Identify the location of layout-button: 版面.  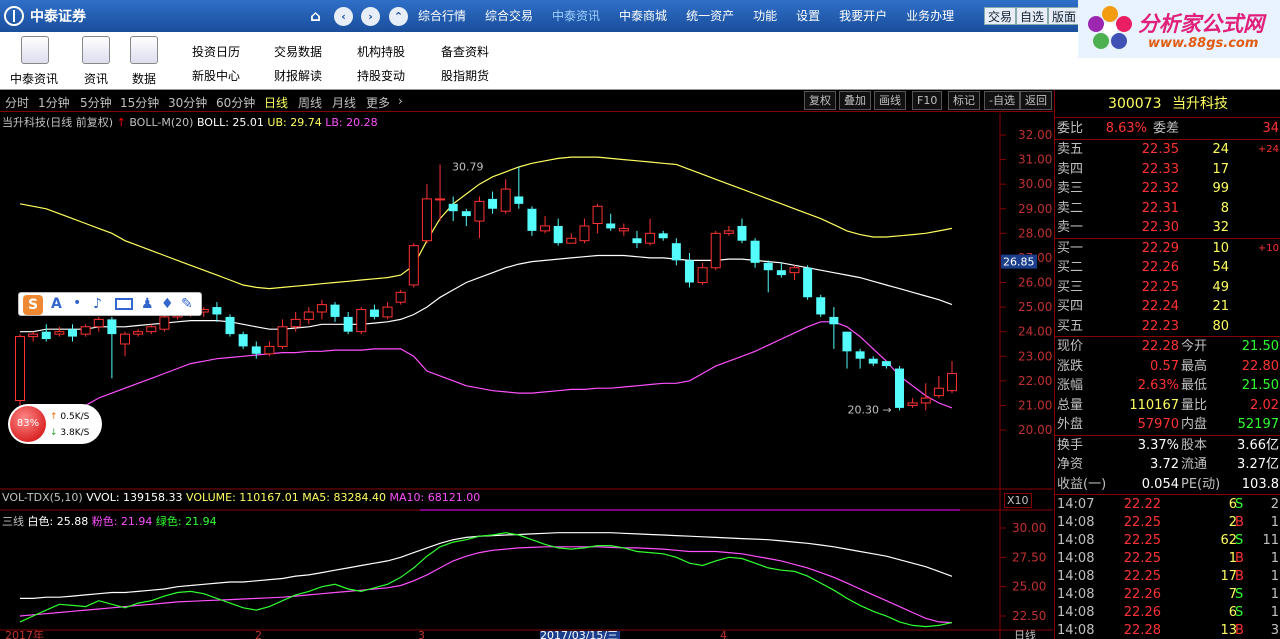
(1064, 16).